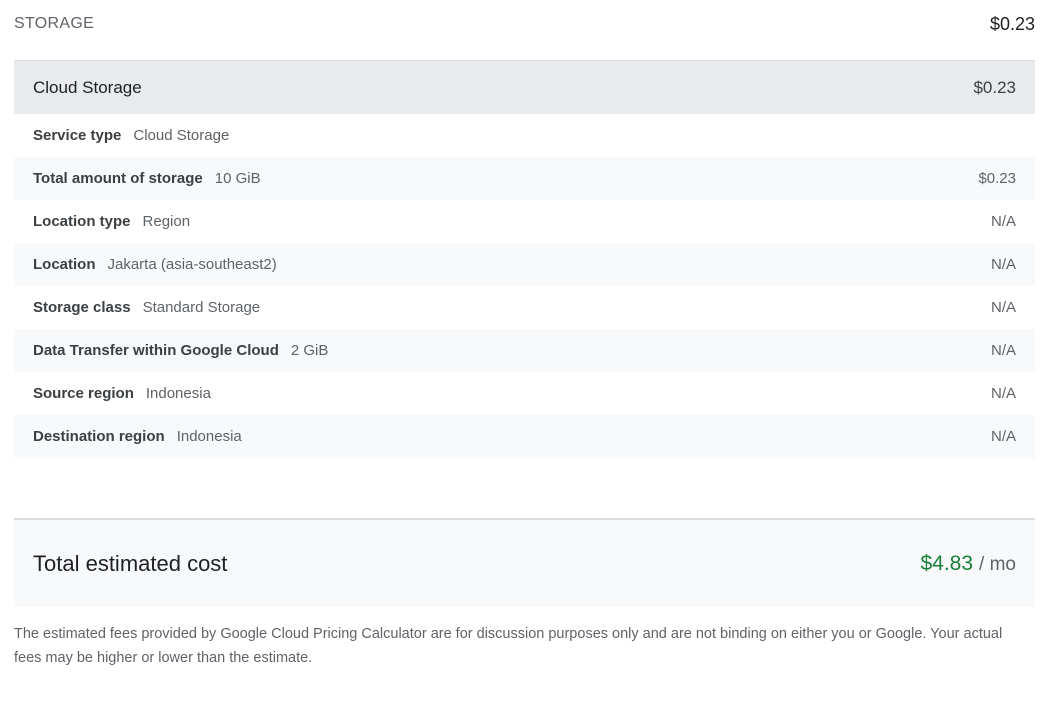 This screenshot has height=705, width=1059. I want to click on detail-value: Standard Storage, so click(201, 307).